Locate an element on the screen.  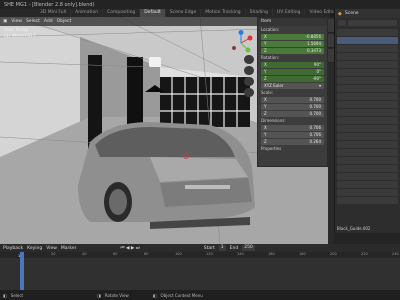
scale-label: Scale: is located at coordinates (267, 92).